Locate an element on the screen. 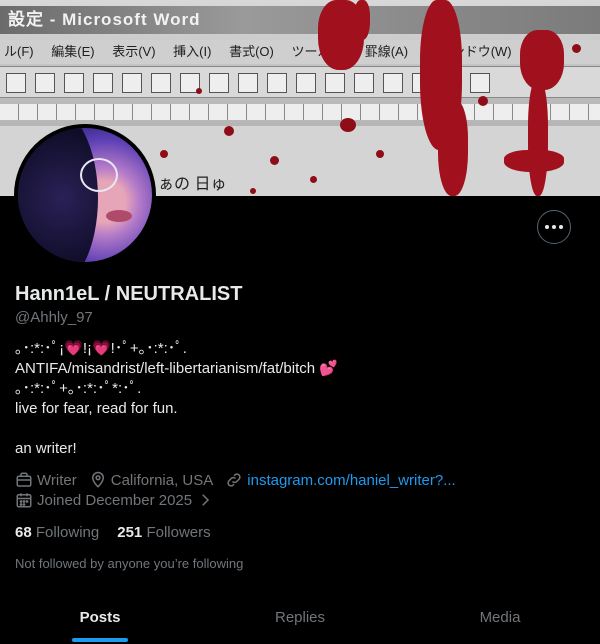 The image size is (600, 644). following-label: Following is located at coordinates (67, 532).